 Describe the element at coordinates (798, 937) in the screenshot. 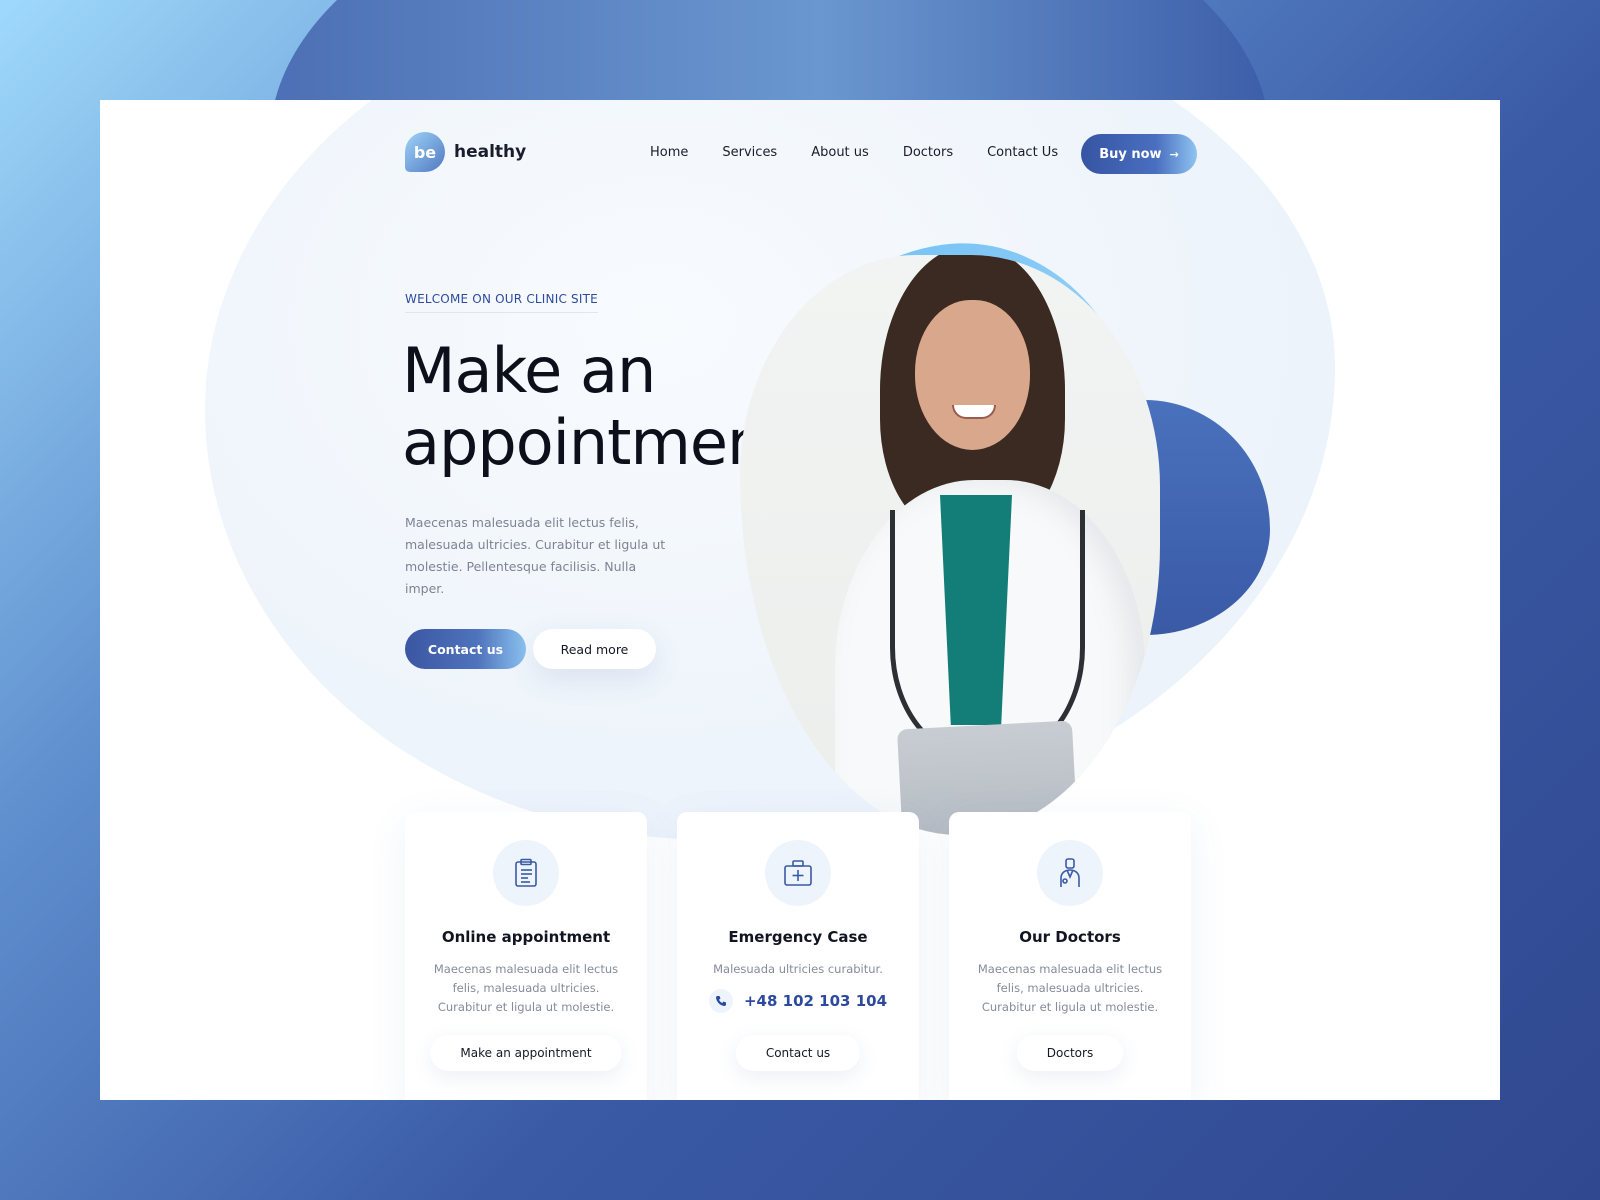

I see `card-title: Emergency Case` at that location.